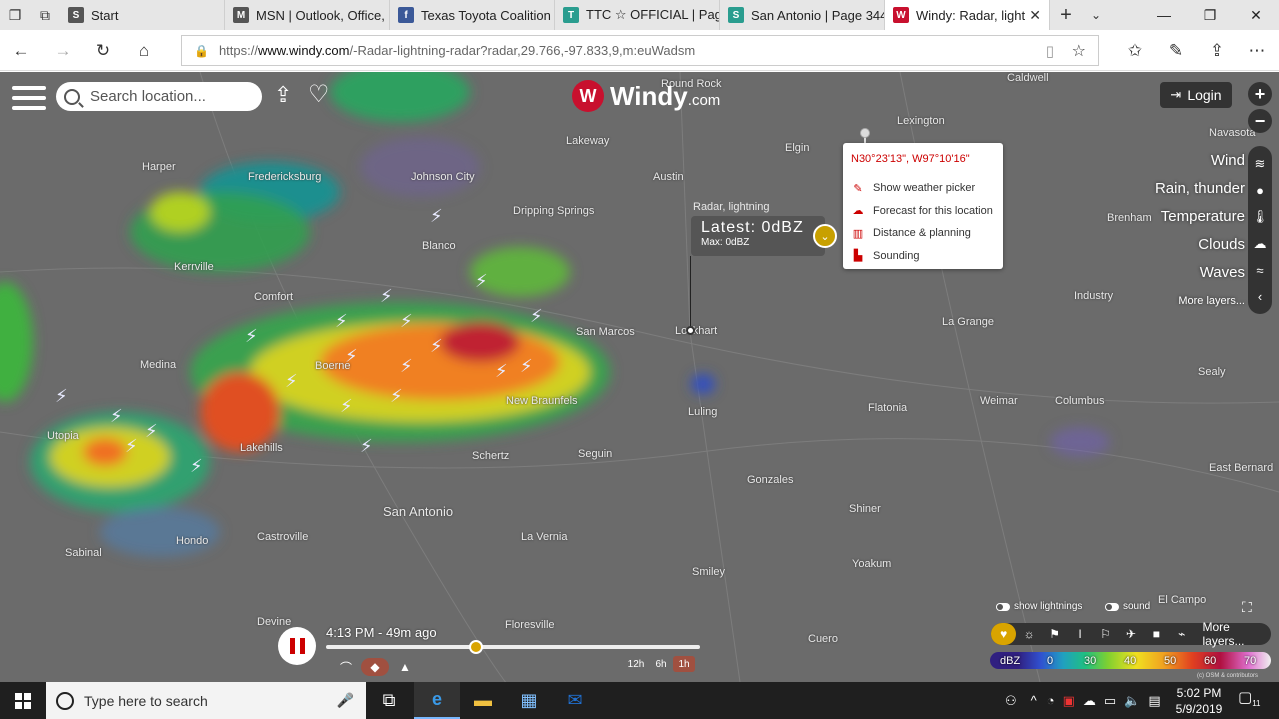  I want to click on layer-item: Temperature, so click(1200, 217).